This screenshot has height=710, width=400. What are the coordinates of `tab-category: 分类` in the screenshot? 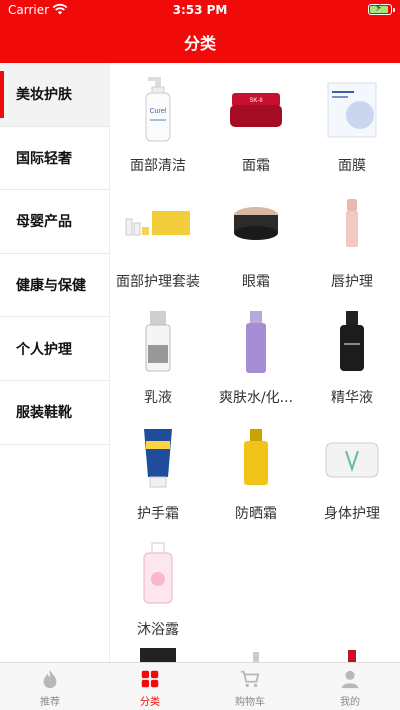 It's located at (150, 686).